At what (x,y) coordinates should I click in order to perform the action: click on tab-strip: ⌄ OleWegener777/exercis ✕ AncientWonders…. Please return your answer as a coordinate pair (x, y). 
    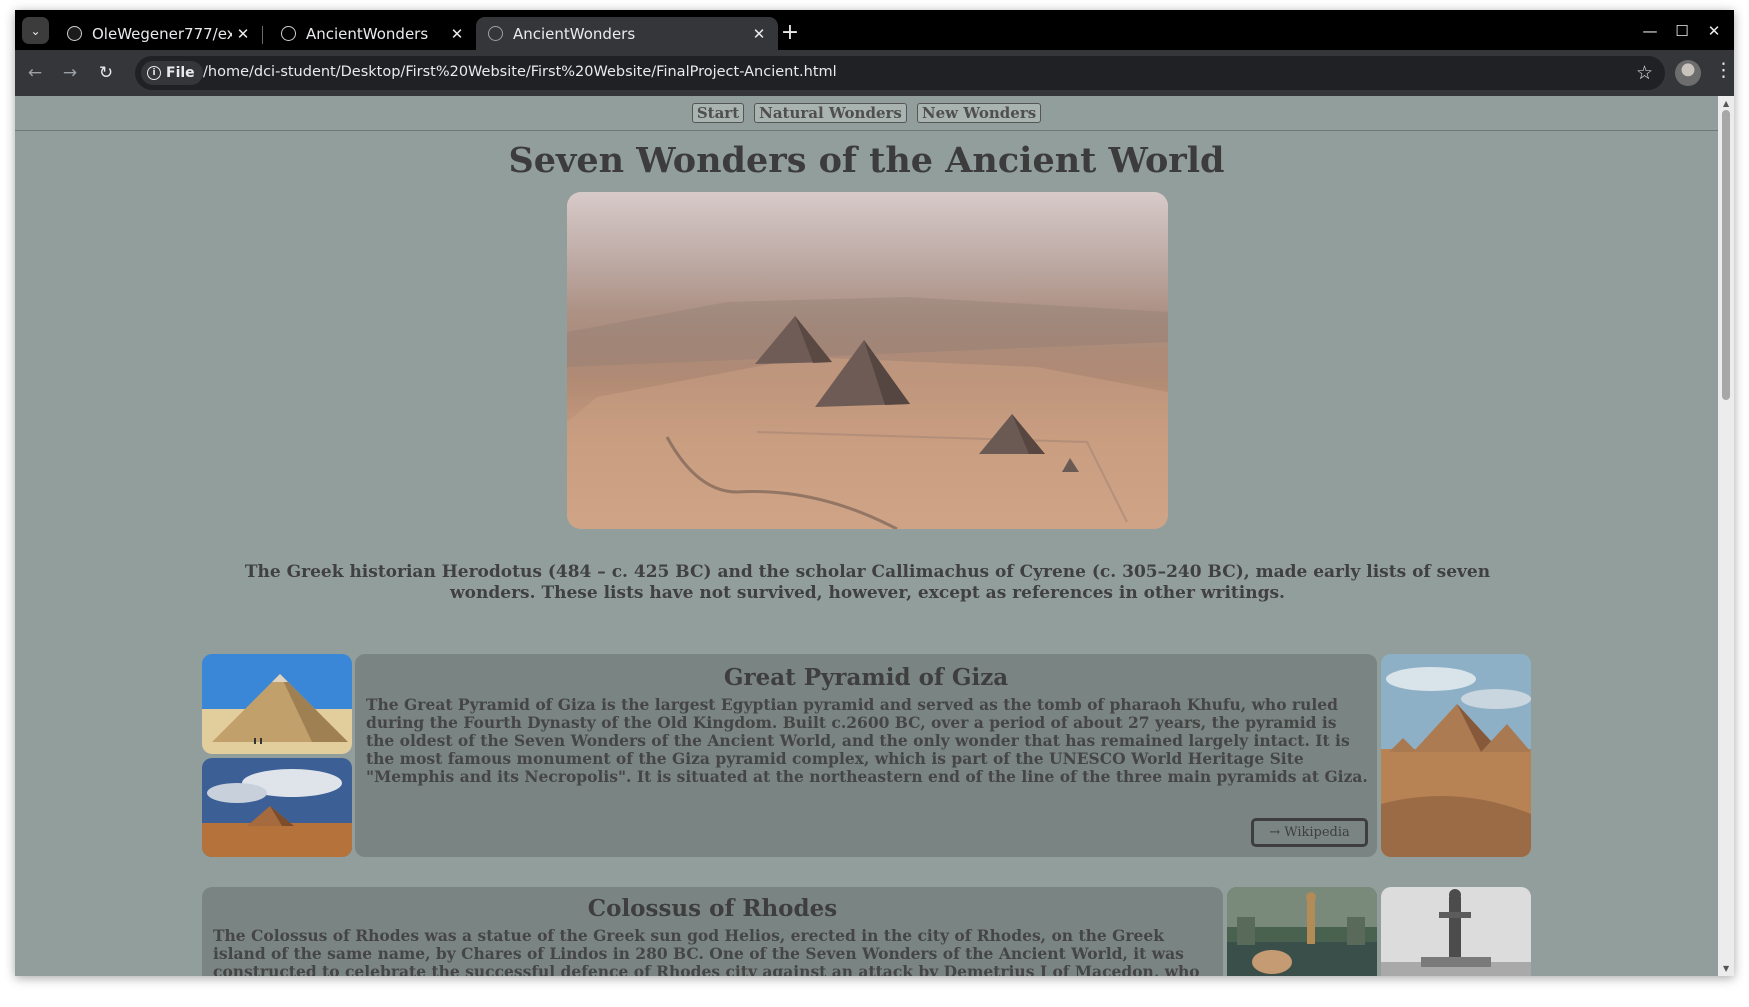
    Looking at the image, I should click on (874, 30).